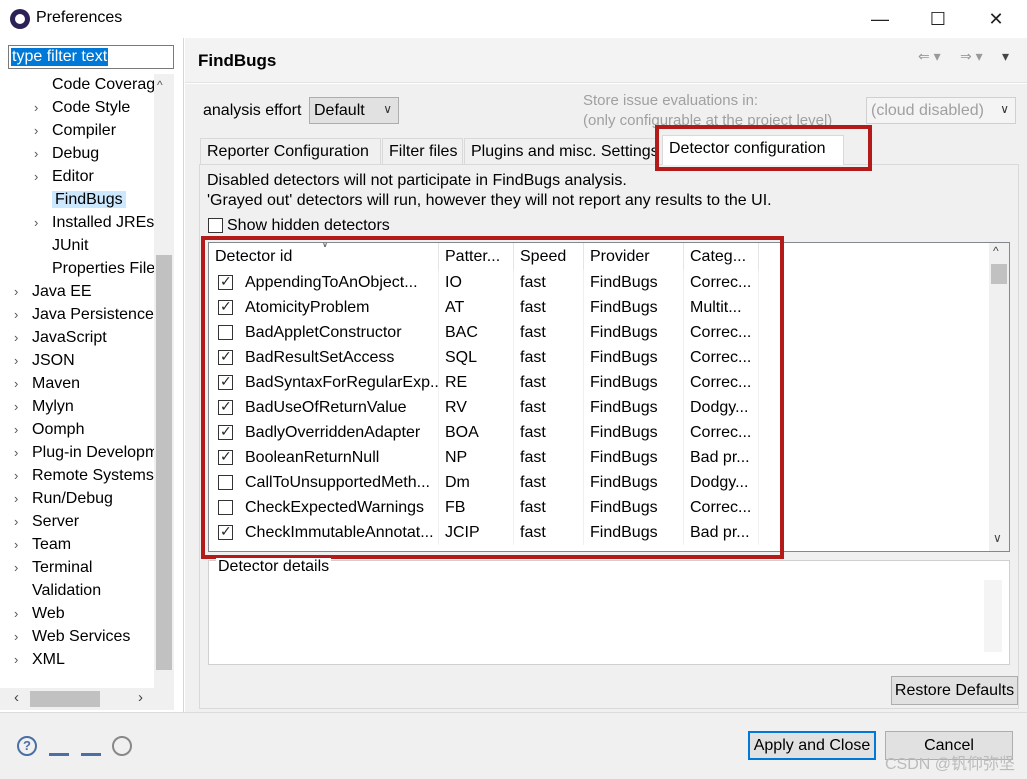 The width and height of the screenshot is (1027, 779). I want to click on eclipse-app-icon, so click(20, 19).